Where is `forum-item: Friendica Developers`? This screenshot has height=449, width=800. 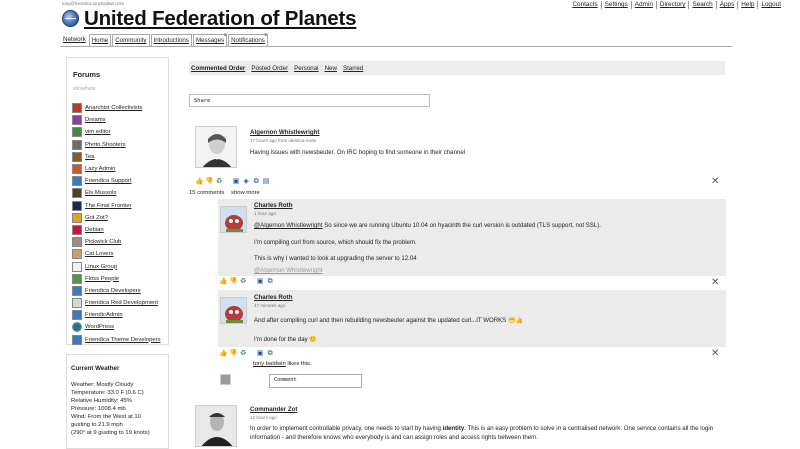 forum-item: Friendica Developers is located at coordinates (120, 291).